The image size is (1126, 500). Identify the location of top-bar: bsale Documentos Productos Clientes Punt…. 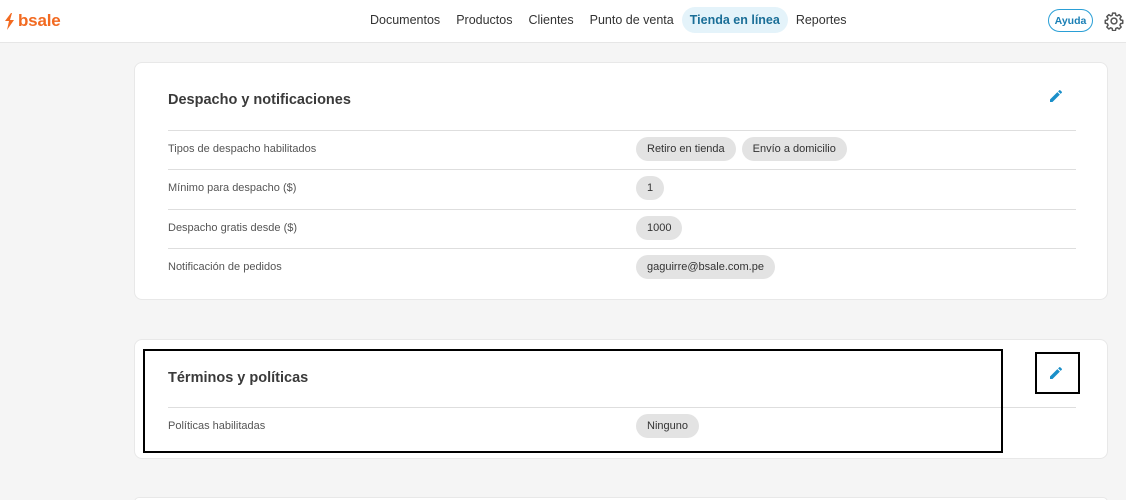
(563, 21).